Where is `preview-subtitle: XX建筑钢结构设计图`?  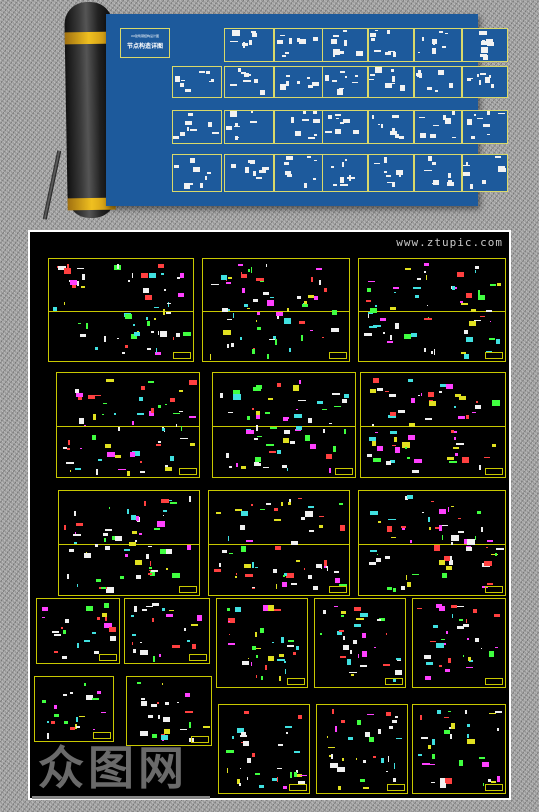 preview-subtitle: XX建筑钢结构设计图 is located at coordinates (145, 36).